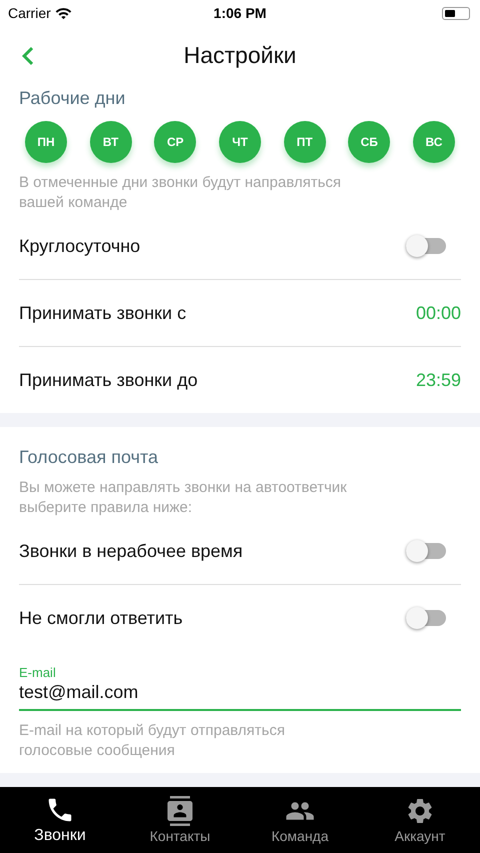 This screenshot has width=480, height=853. I want to click on hint-text: В отмеченные дни звонки будут направляться вашей команде, so click(180, 193).